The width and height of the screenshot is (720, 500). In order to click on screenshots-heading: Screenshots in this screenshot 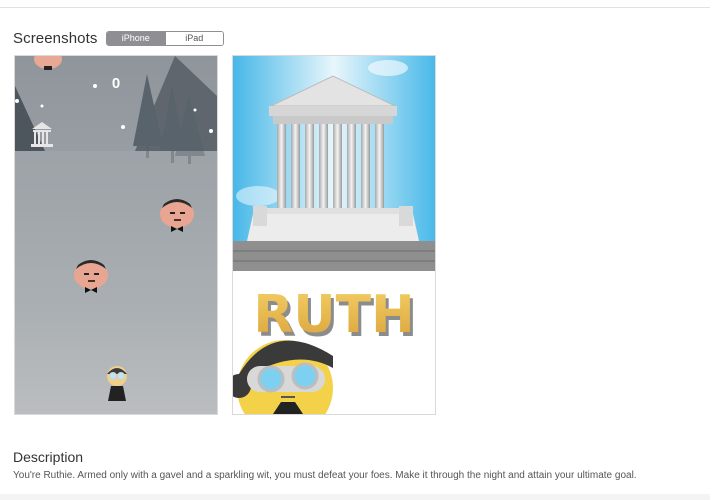, I will do `click(55, 38)`.